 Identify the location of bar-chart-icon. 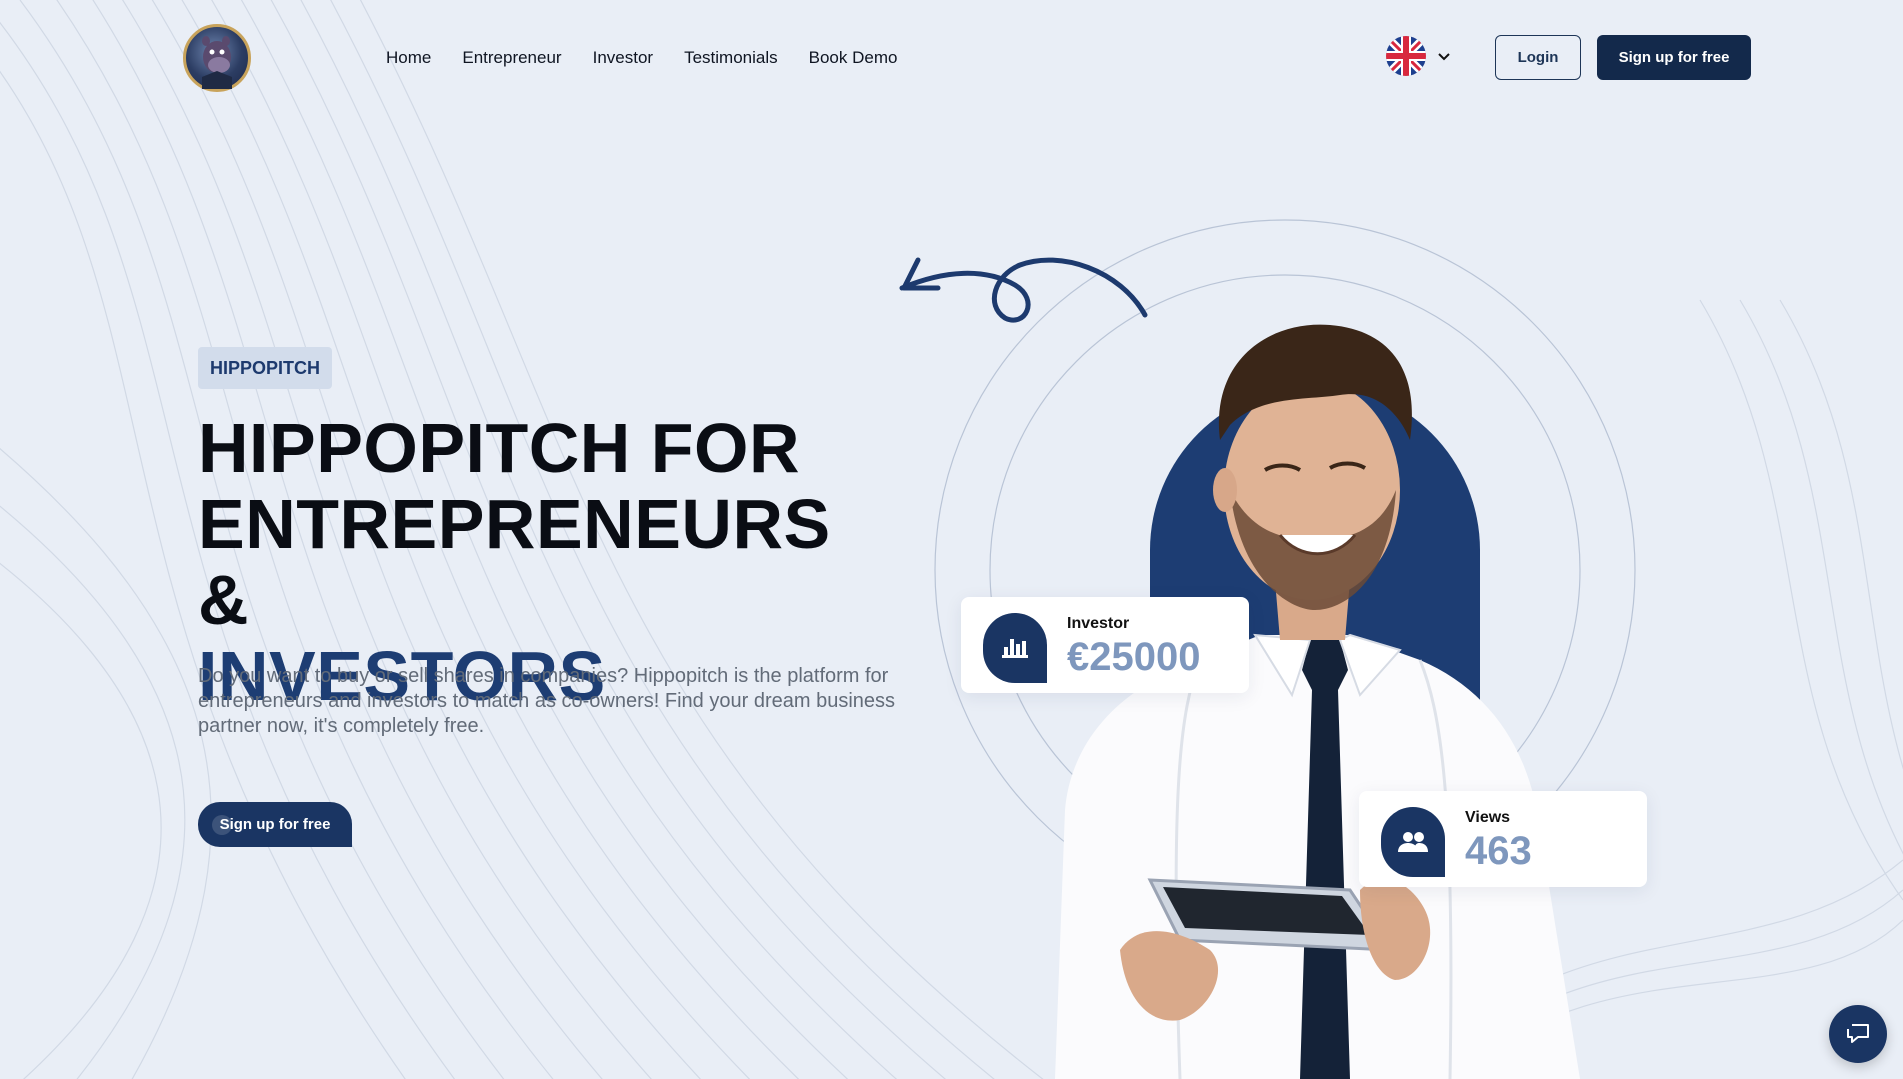
(1015, 648).